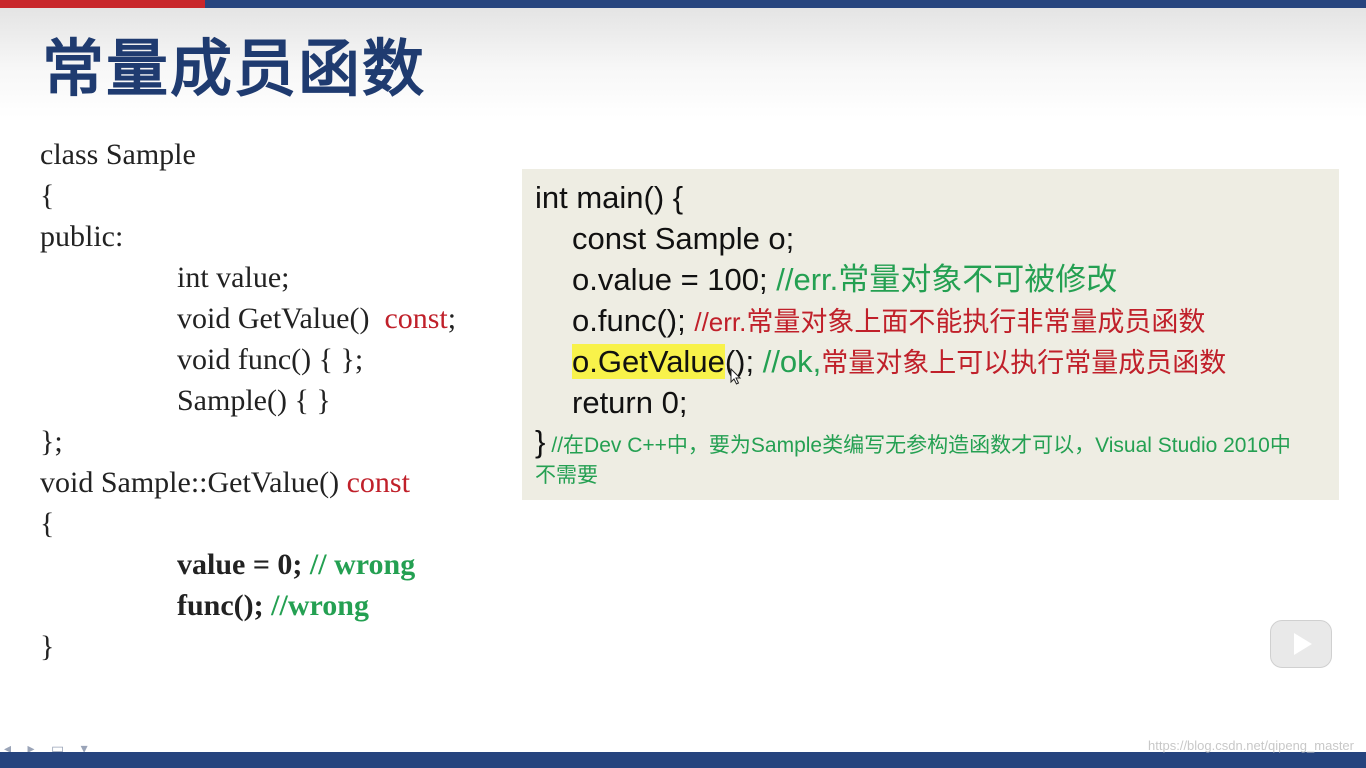  What do you see at coordinates (648, 361) in the screenshot?
I see `highlighted-call: o.GetValue` at bounding box center [648, 361].